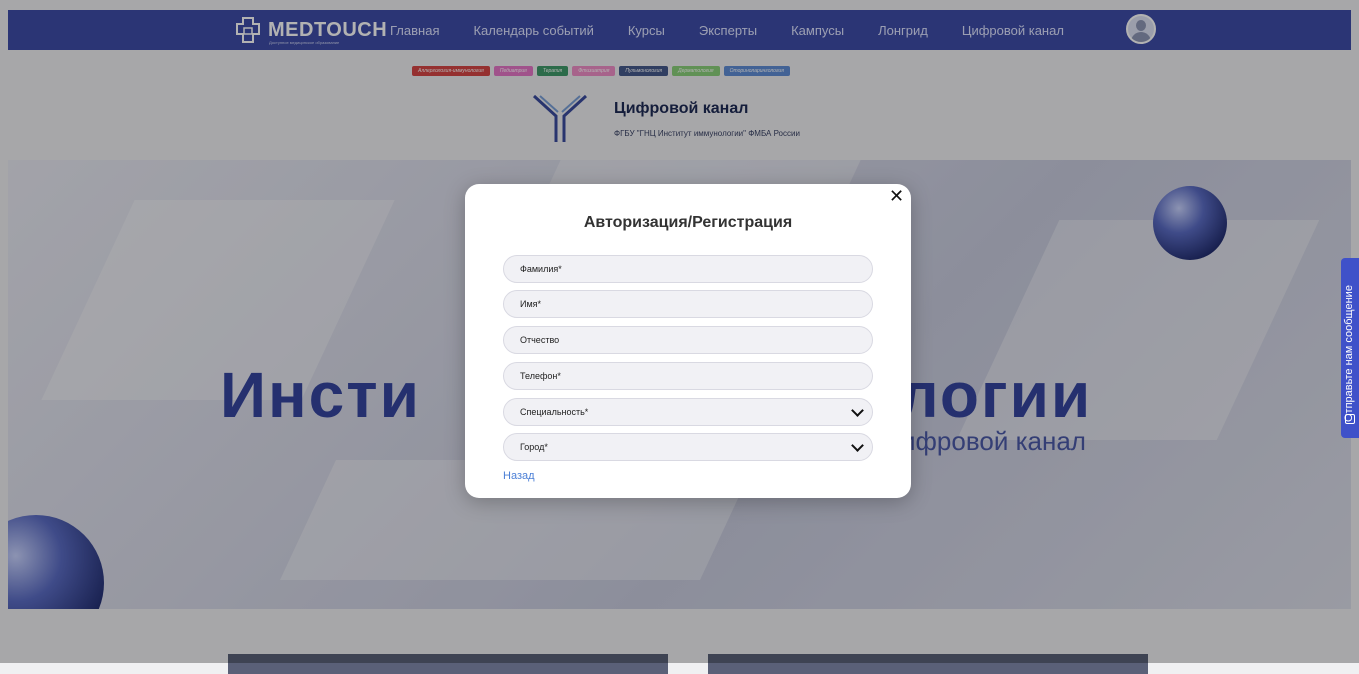 This screenshot has width=1359, height=674. Describe the element at coordinates (540, 340) in the screenshot. I see `patronymic-placeholder: Отчество` at that location.